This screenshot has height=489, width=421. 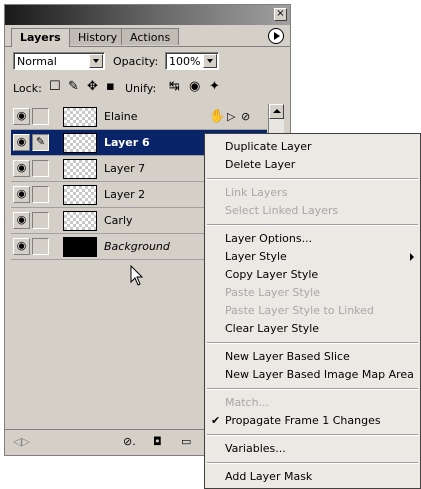 I want to click on layer-row: ◉ Elaine ✋ ▷ ⊘, so click(x=139, y=117).